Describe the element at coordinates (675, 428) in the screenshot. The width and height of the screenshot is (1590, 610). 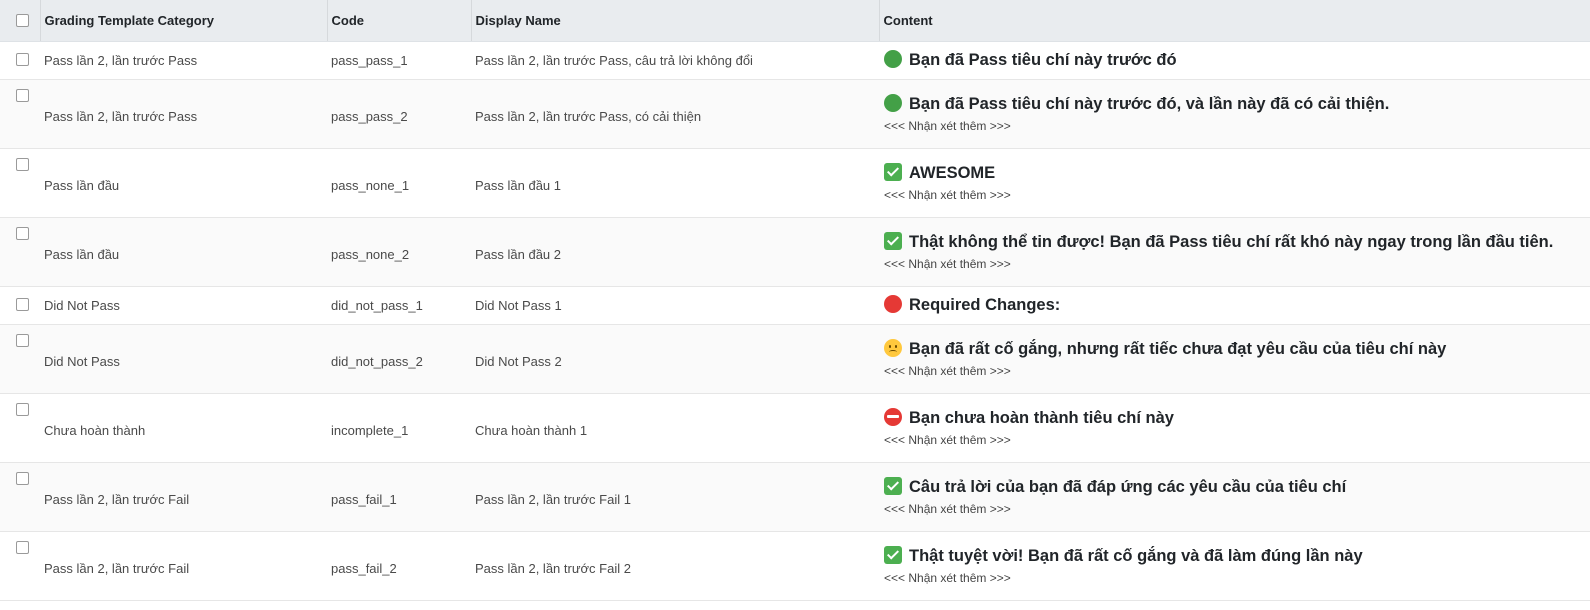
I see `cell-display-name: Chưa hoàn thành 1` at that location.